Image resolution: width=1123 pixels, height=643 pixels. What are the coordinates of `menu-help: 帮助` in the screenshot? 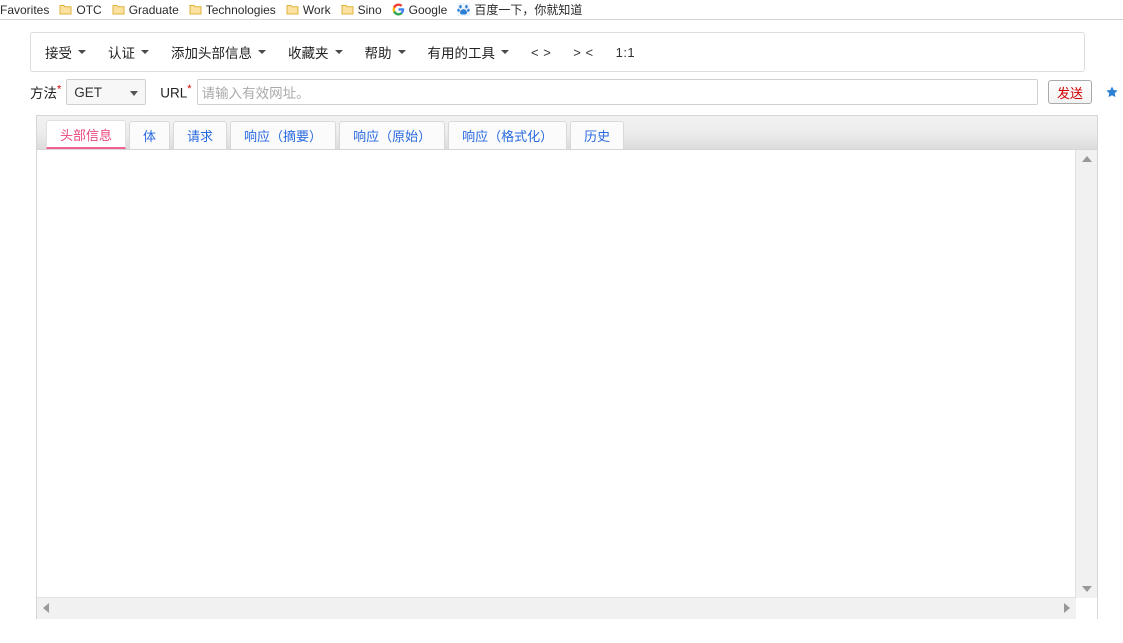 It's located at (385, 52).